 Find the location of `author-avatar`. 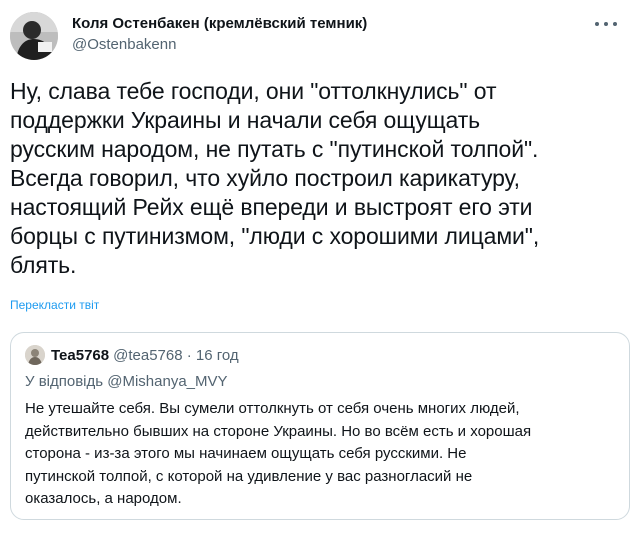

author-avatar is located at coordinates (34, 36).